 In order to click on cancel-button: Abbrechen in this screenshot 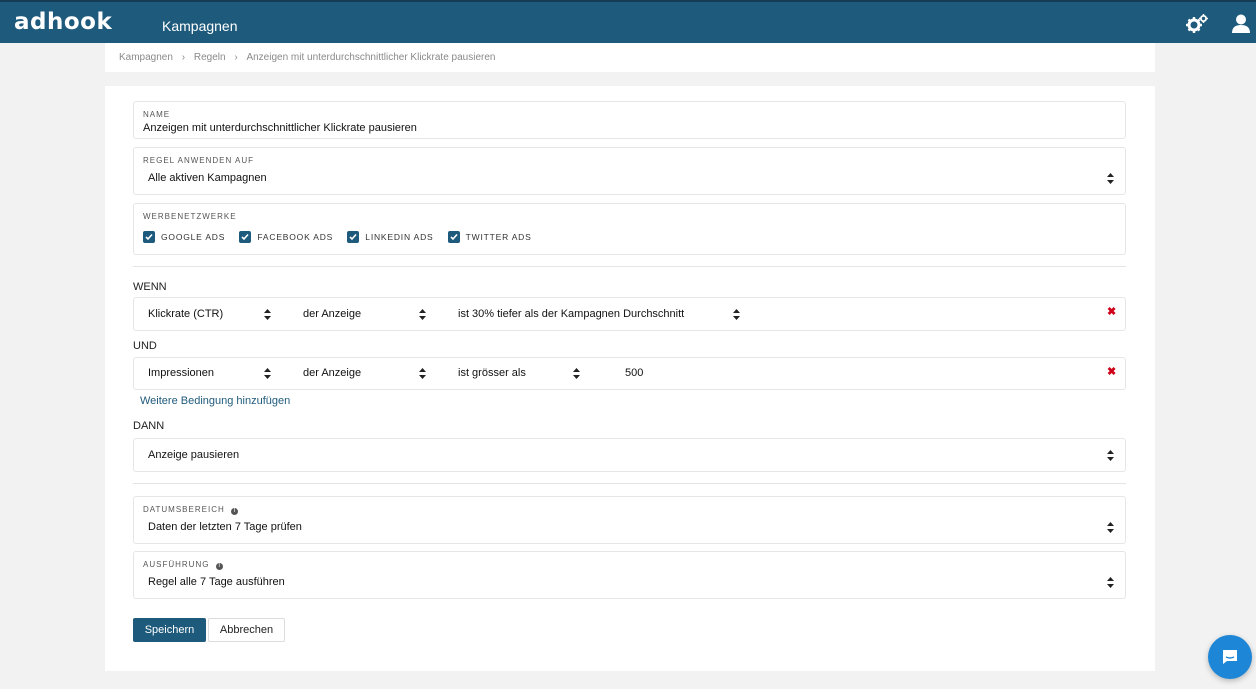, I will do `click(246, 630)`.